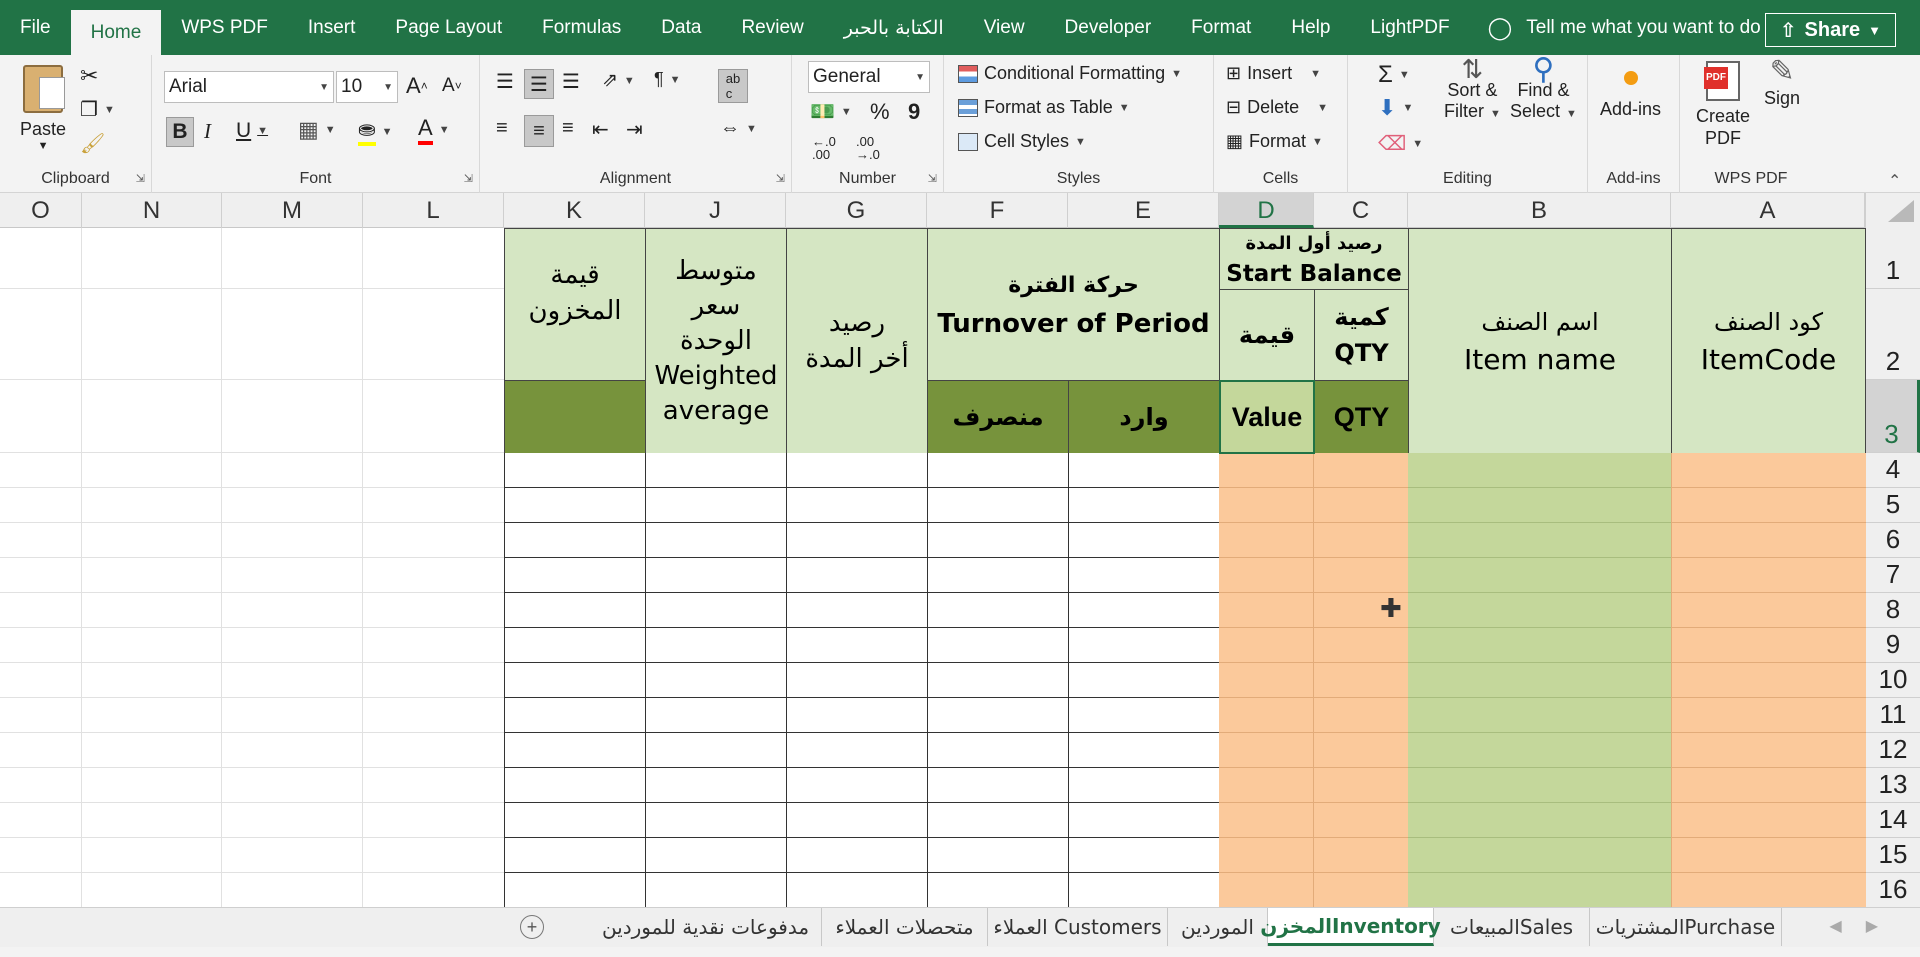 This screenshot has width=1920, height=957. I want to click on row-header-9: 9, so click(1892, 645).